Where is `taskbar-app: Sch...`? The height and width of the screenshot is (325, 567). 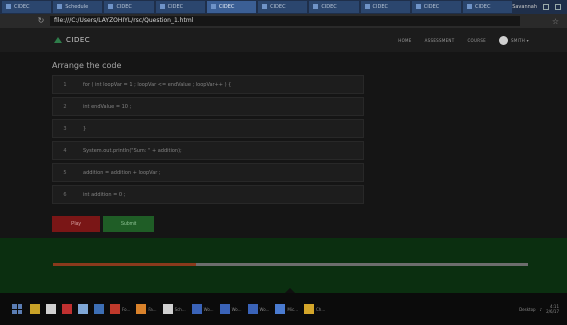
taskbar-app: Sch... is located at coordinates (174, 309).